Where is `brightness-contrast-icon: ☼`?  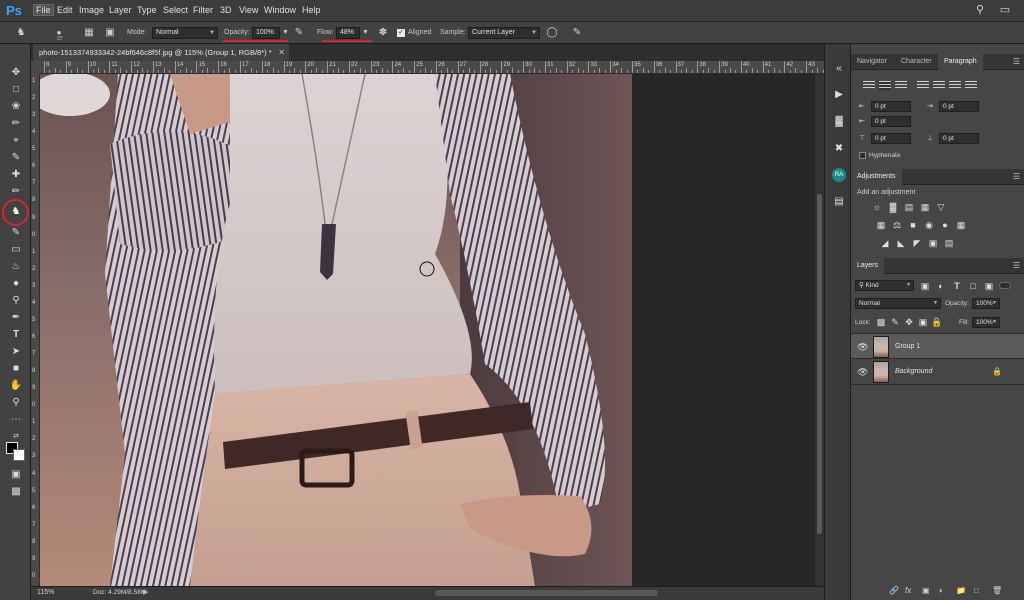
brightness-contrast-icon: ☼ is located at coordinates (877, 207).